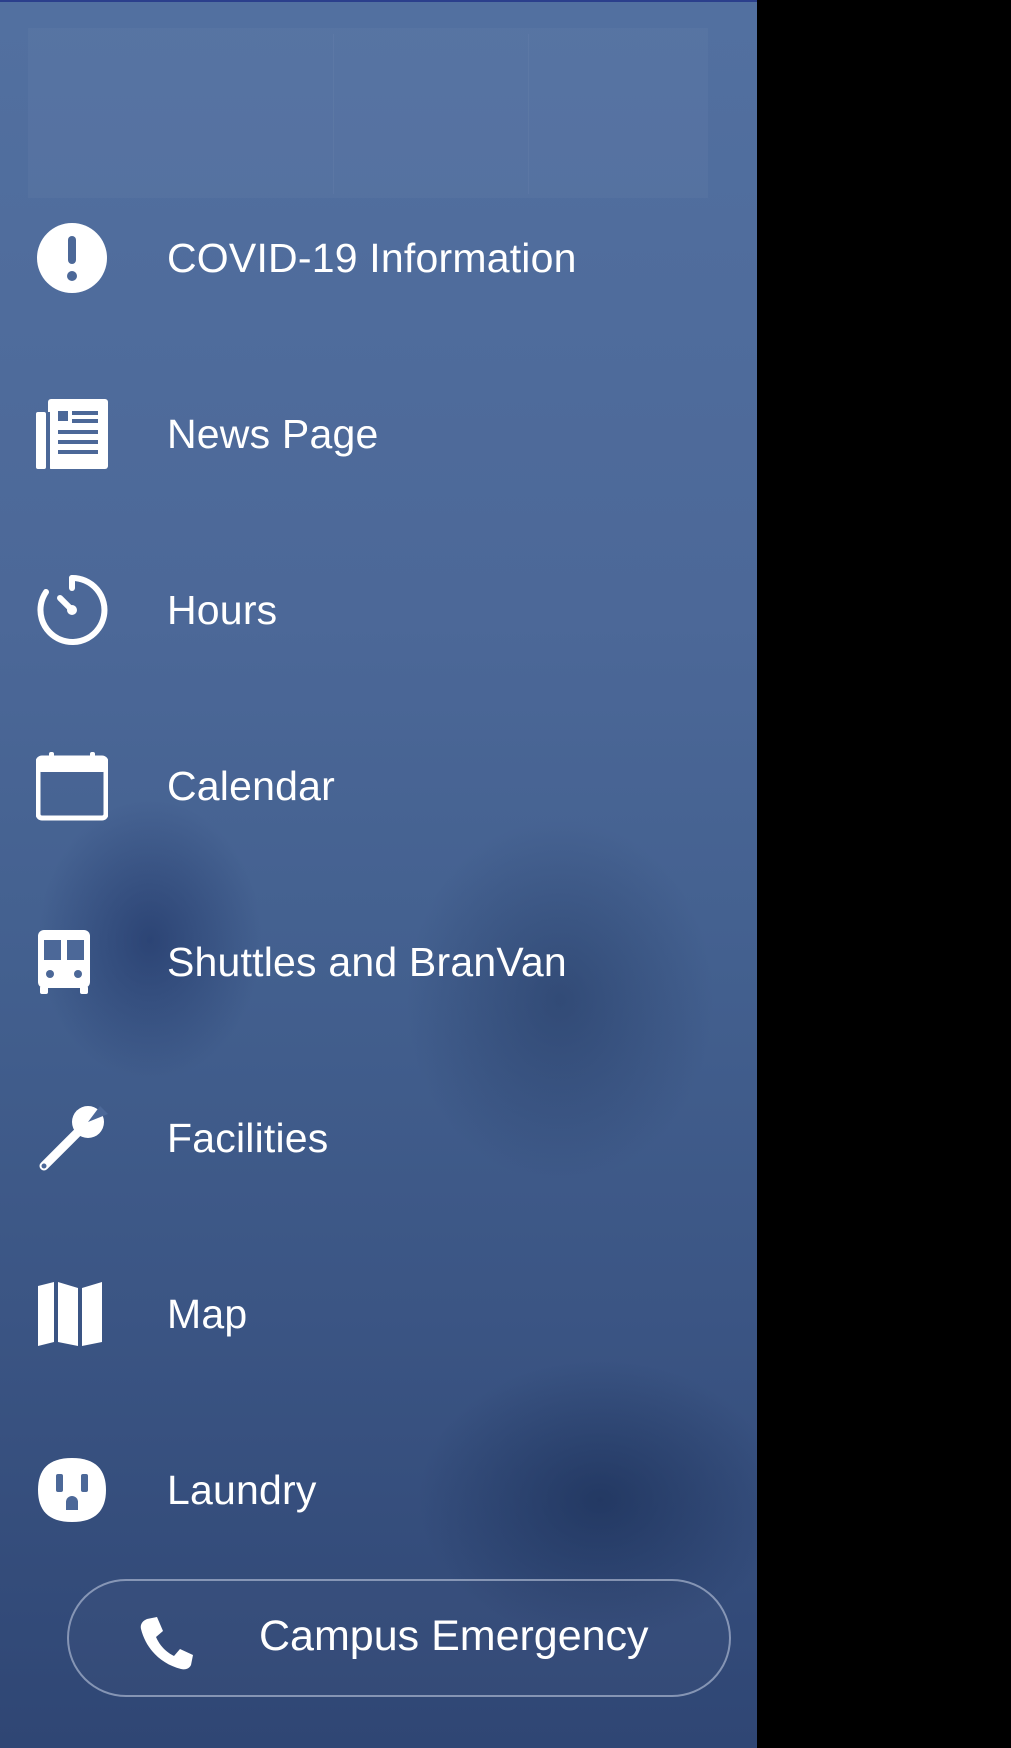 This screenshot has width=1011, height=1748. What do you see at coordinates (74, 962) in the screenshot?
I see `bus-icon` at bounding box center [74, 962].